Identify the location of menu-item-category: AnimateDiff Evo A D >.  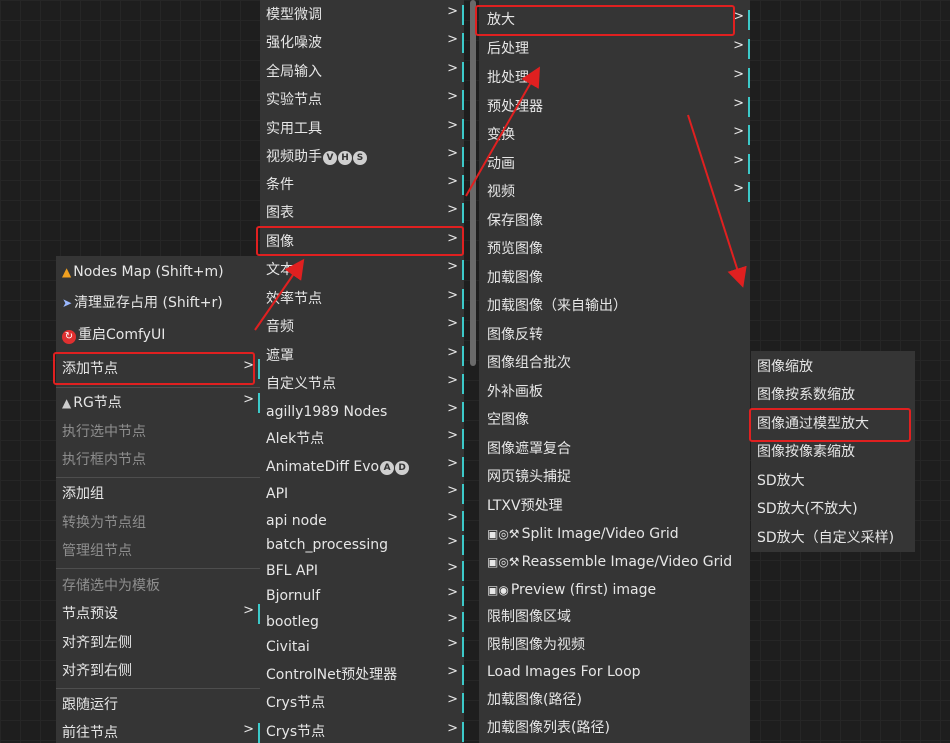
(362, 467).